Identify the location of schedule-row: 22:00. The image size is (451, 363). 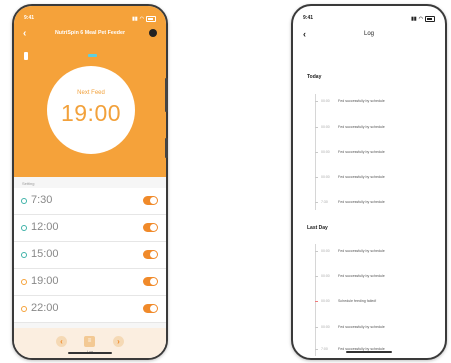
(90, 309).